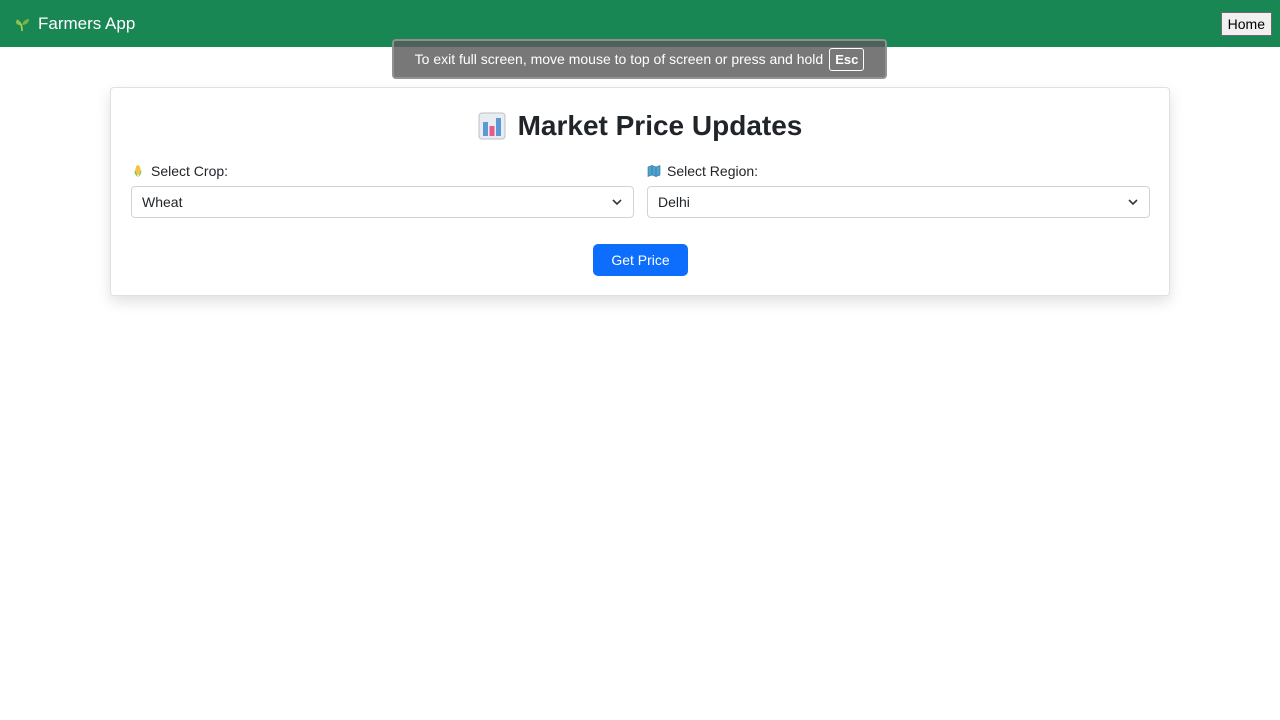 The width and height of the screenshot is (1280, 720). I want to click on crop-label: Select Crop:, so click(382, 171).